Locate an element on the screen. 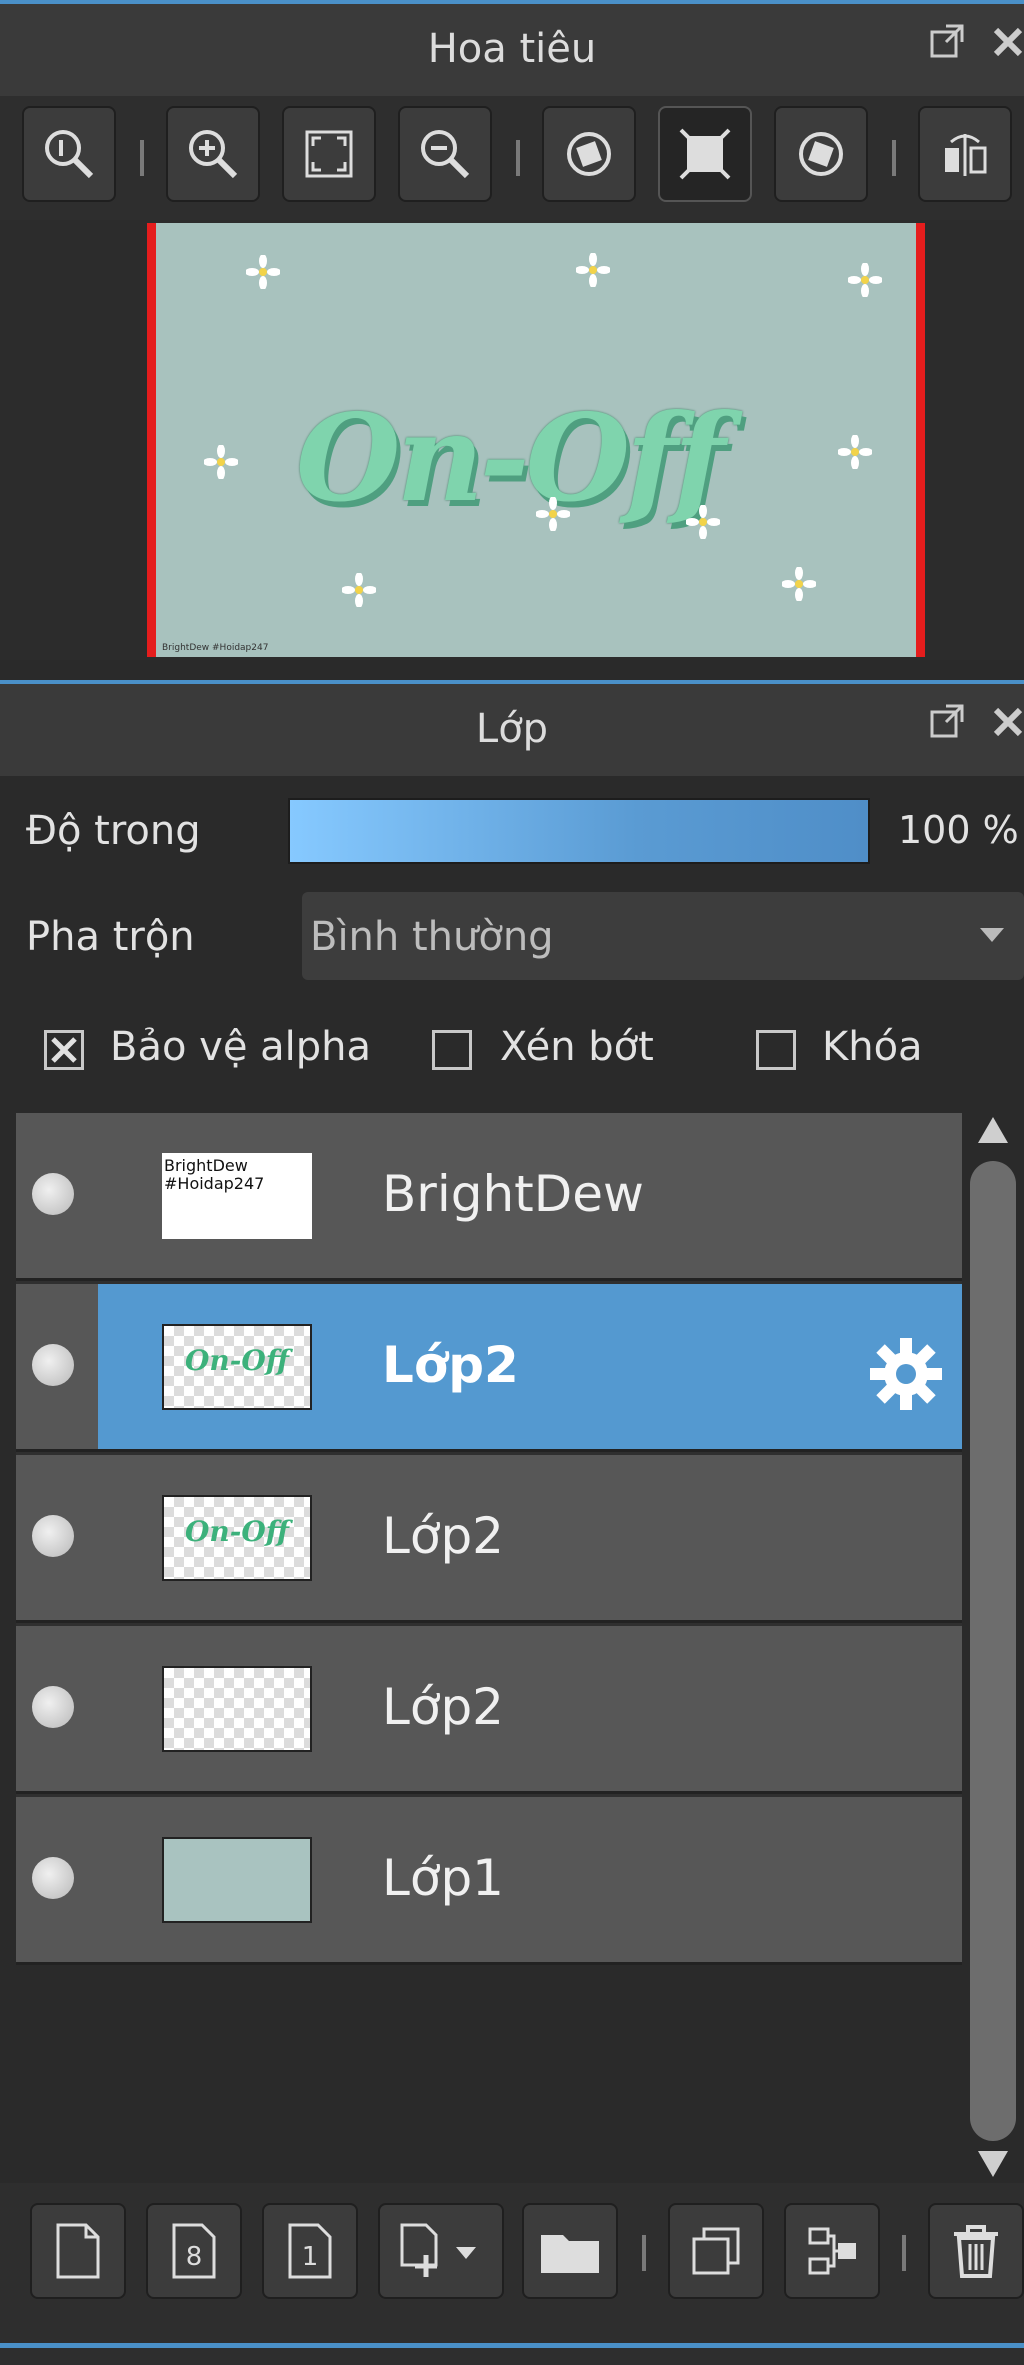 The image size is (1024, 2365). zoom-in-icon is located at coordinates (213, 154).